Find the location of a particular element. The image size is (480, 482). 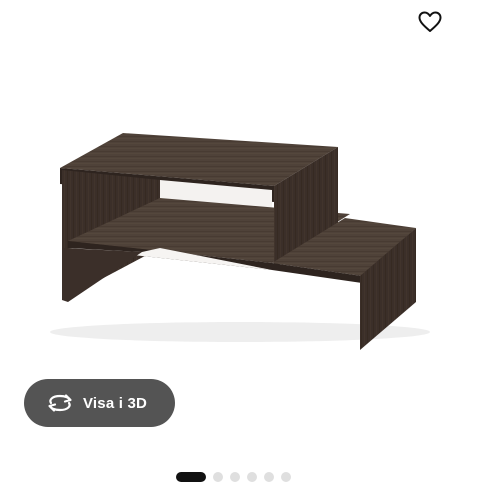

image-pagination is located at coordinates (233, 477).